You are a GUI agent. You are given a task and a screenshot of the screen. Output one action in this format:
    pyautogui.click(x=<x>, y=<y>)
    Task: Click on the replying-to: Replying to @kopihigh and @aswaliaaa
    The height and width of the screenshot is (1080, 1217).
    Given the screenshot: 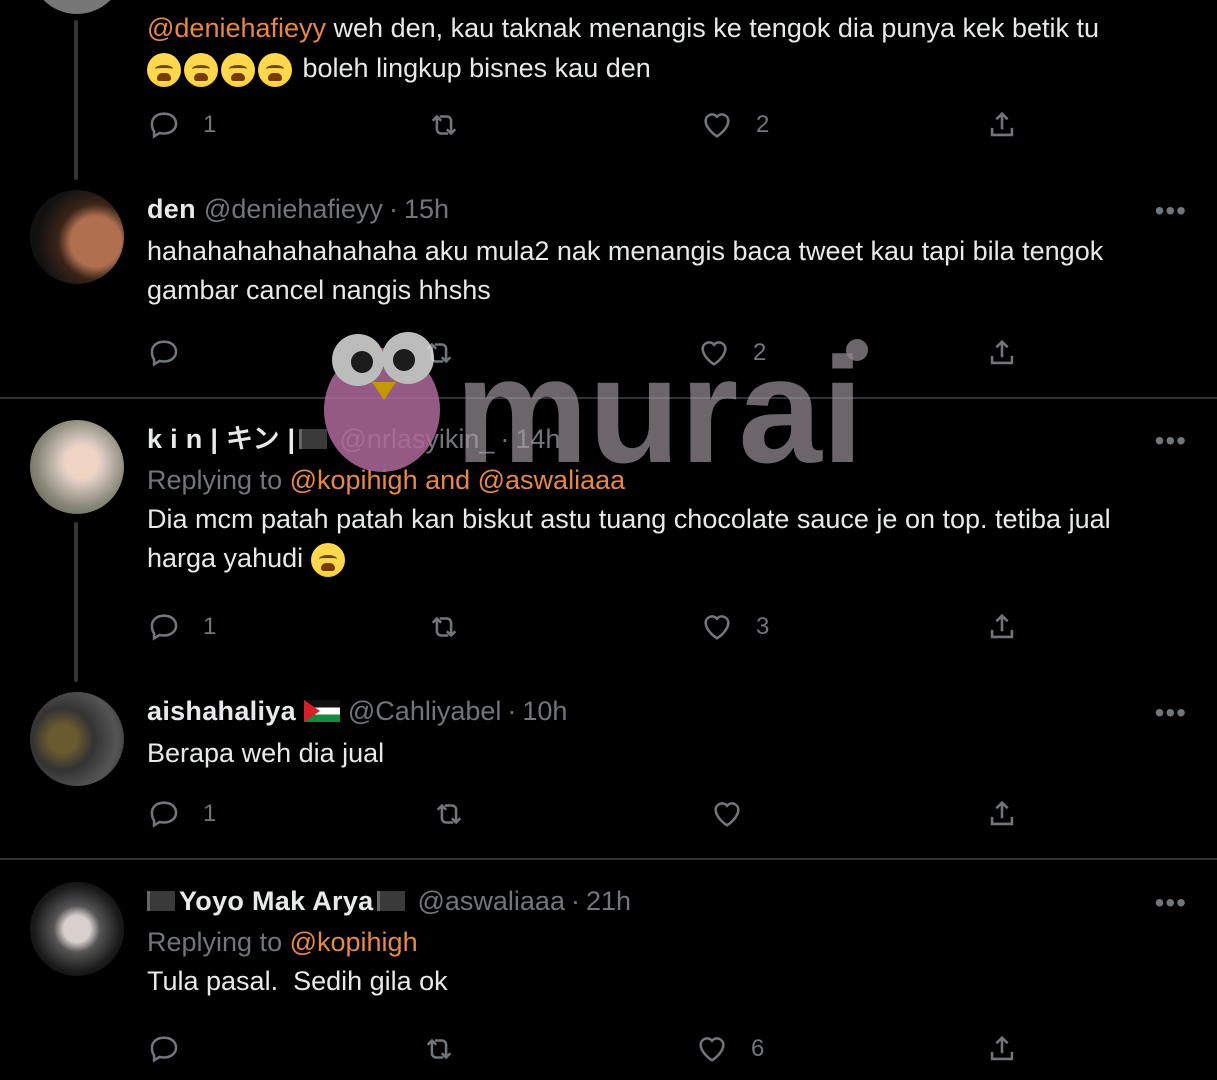 What is the action you would take?
    pyautogui.click(x=386, y=480)
    